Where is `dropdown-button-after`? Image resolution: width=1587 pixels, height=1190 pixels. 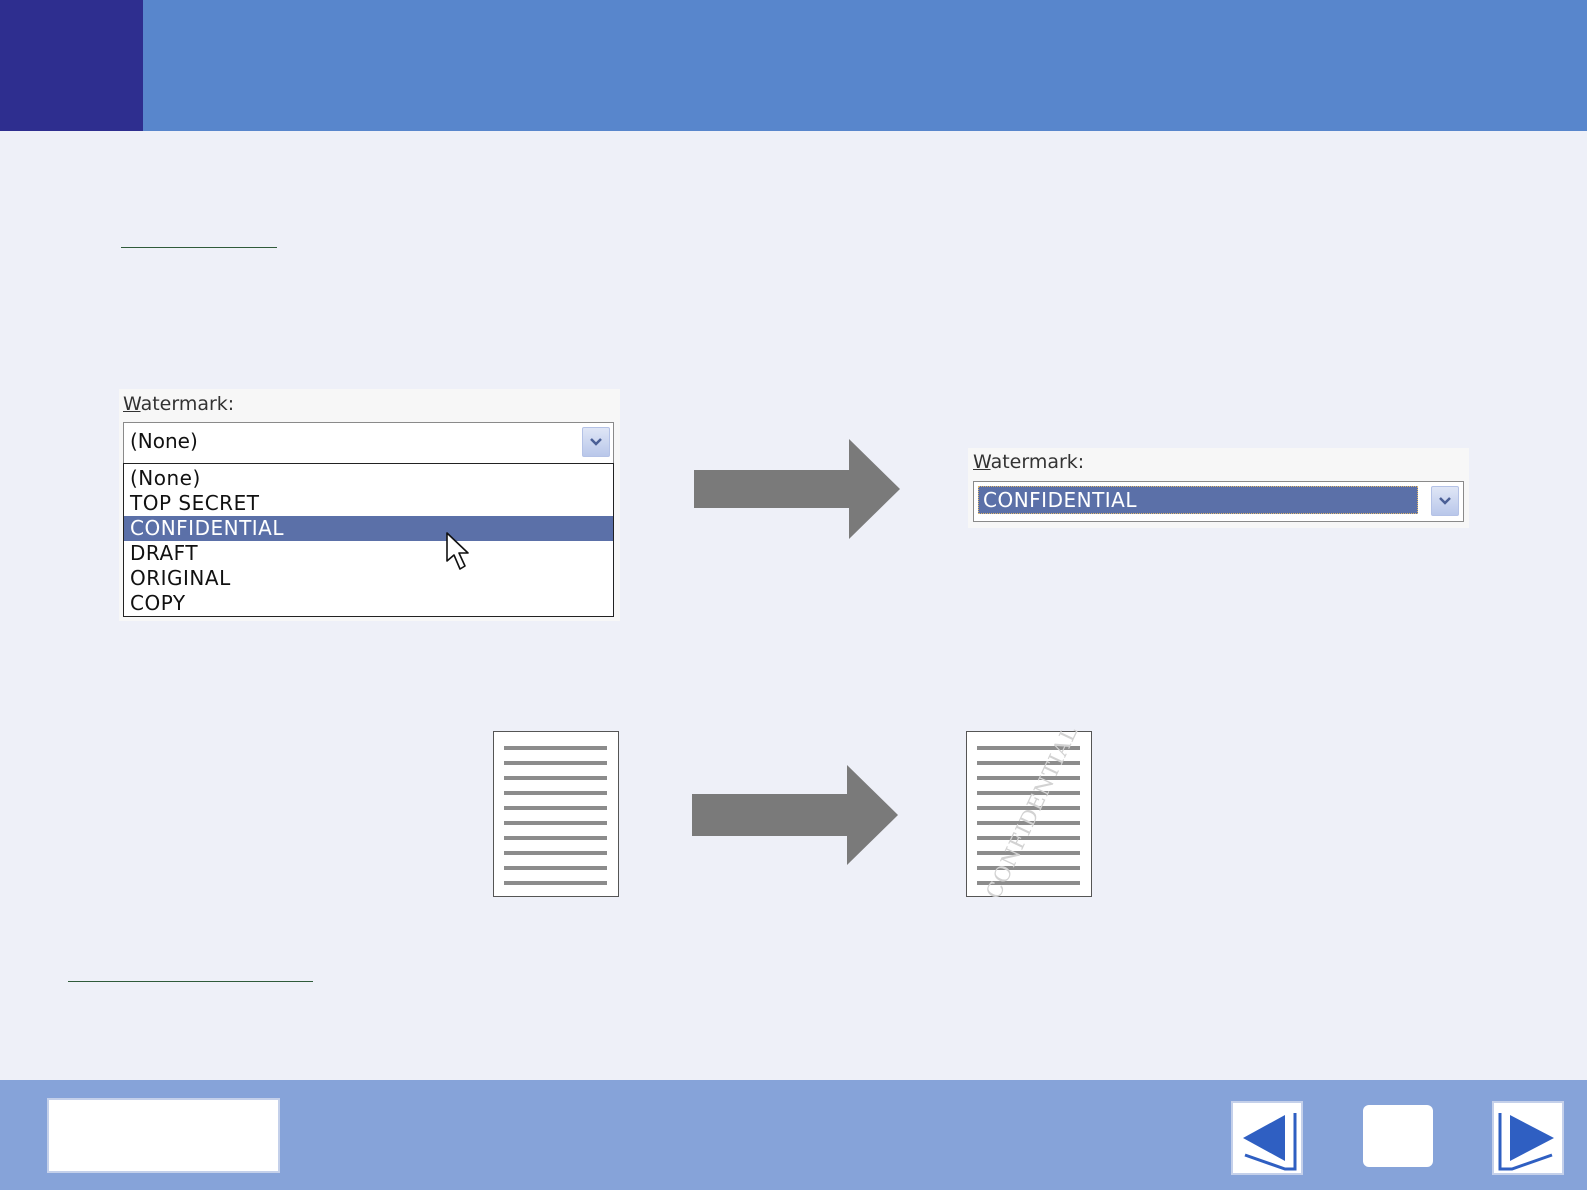 dropdown-button-after is located at coordinates (1445, 501).